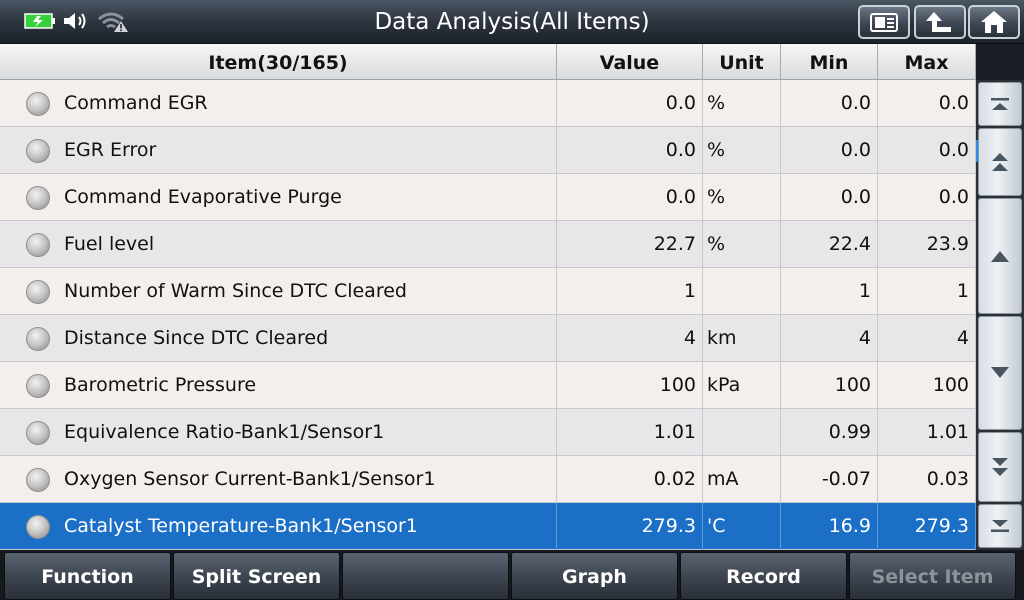  Describe the element at coordinates (1000, 315) in the screenshot. I see `scroll-controls` at that location.